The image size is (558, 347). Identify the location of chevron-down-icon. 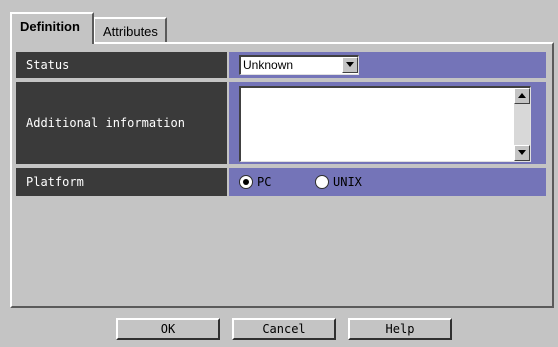
(350, 64).